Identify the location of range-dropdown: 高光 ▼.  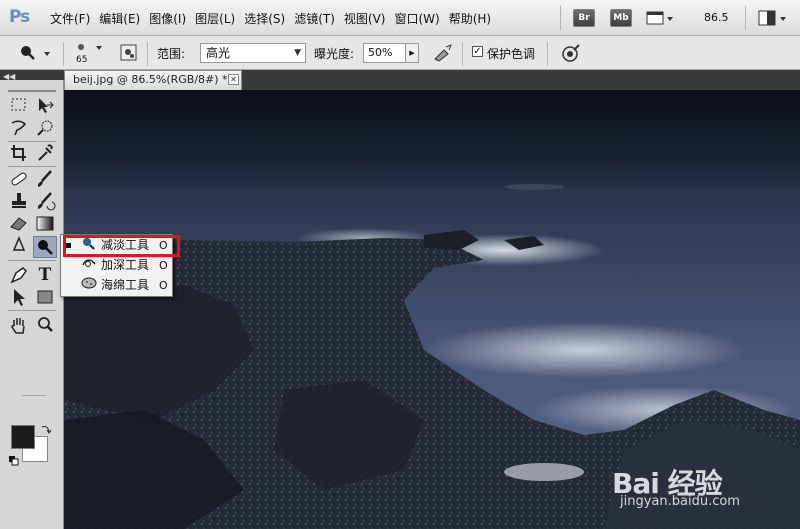
(253, 53).